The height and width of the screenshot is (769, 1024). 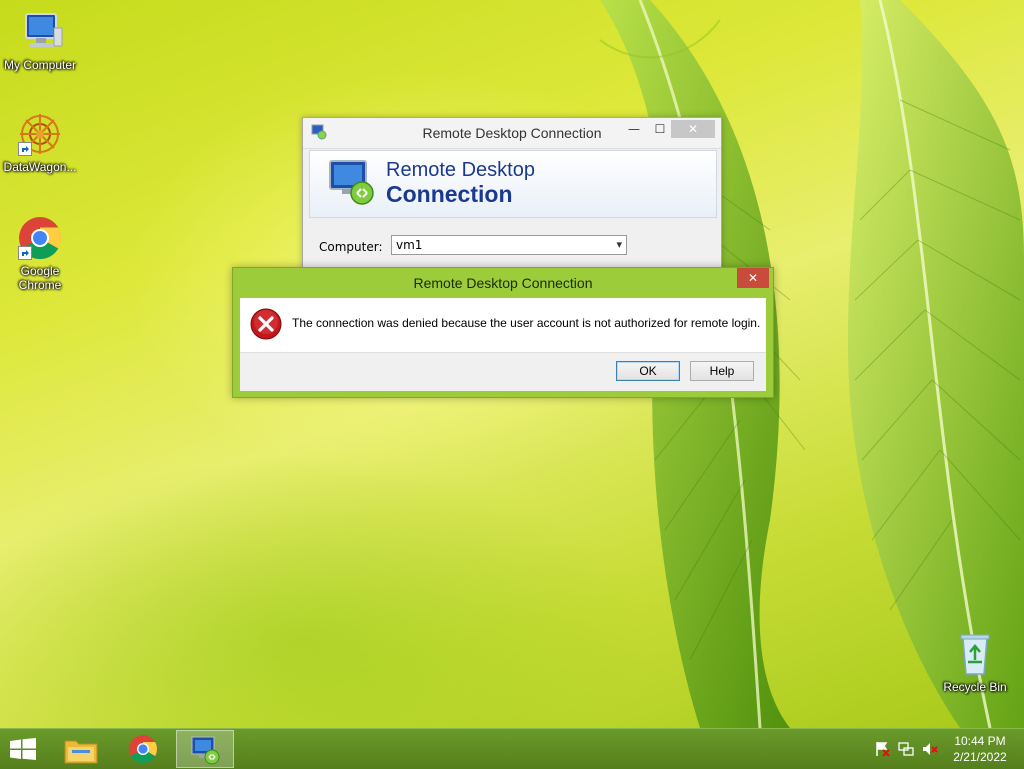 I want to click on desktop-icon-recycle-bin: Recycle Bin, so click(x=975, y=662).